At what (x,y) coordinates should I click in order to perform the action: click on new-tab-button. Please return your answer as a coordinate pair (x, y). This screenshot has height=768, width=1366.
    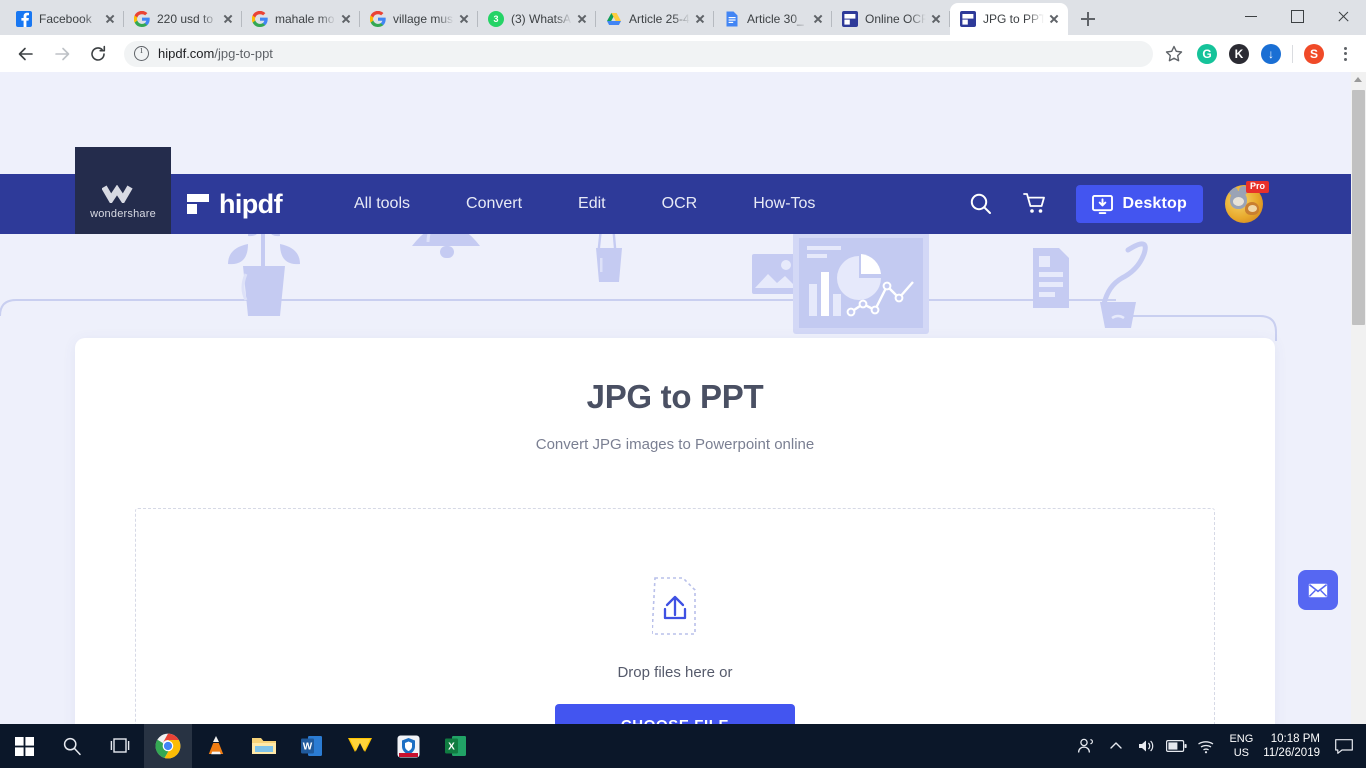
    Looking at the image, I should click on (1088, 19).